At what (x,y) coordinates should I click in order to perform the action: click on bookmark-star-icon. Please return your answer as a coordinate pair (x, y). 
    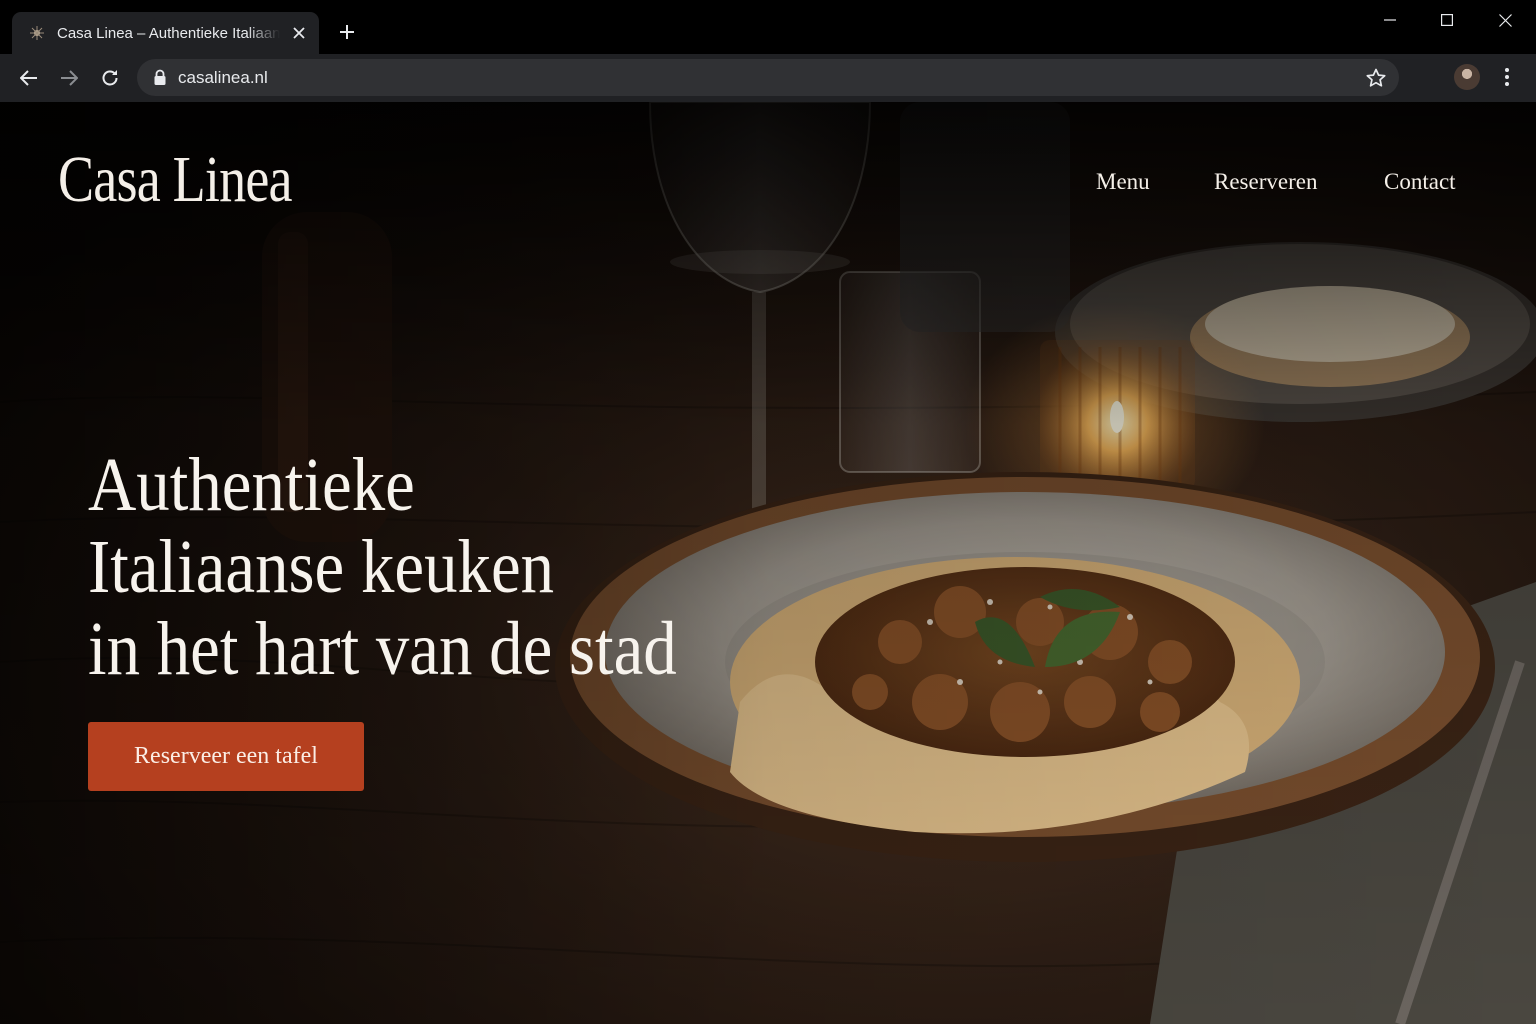
    Looking at the image, I should click on (1376, 78).